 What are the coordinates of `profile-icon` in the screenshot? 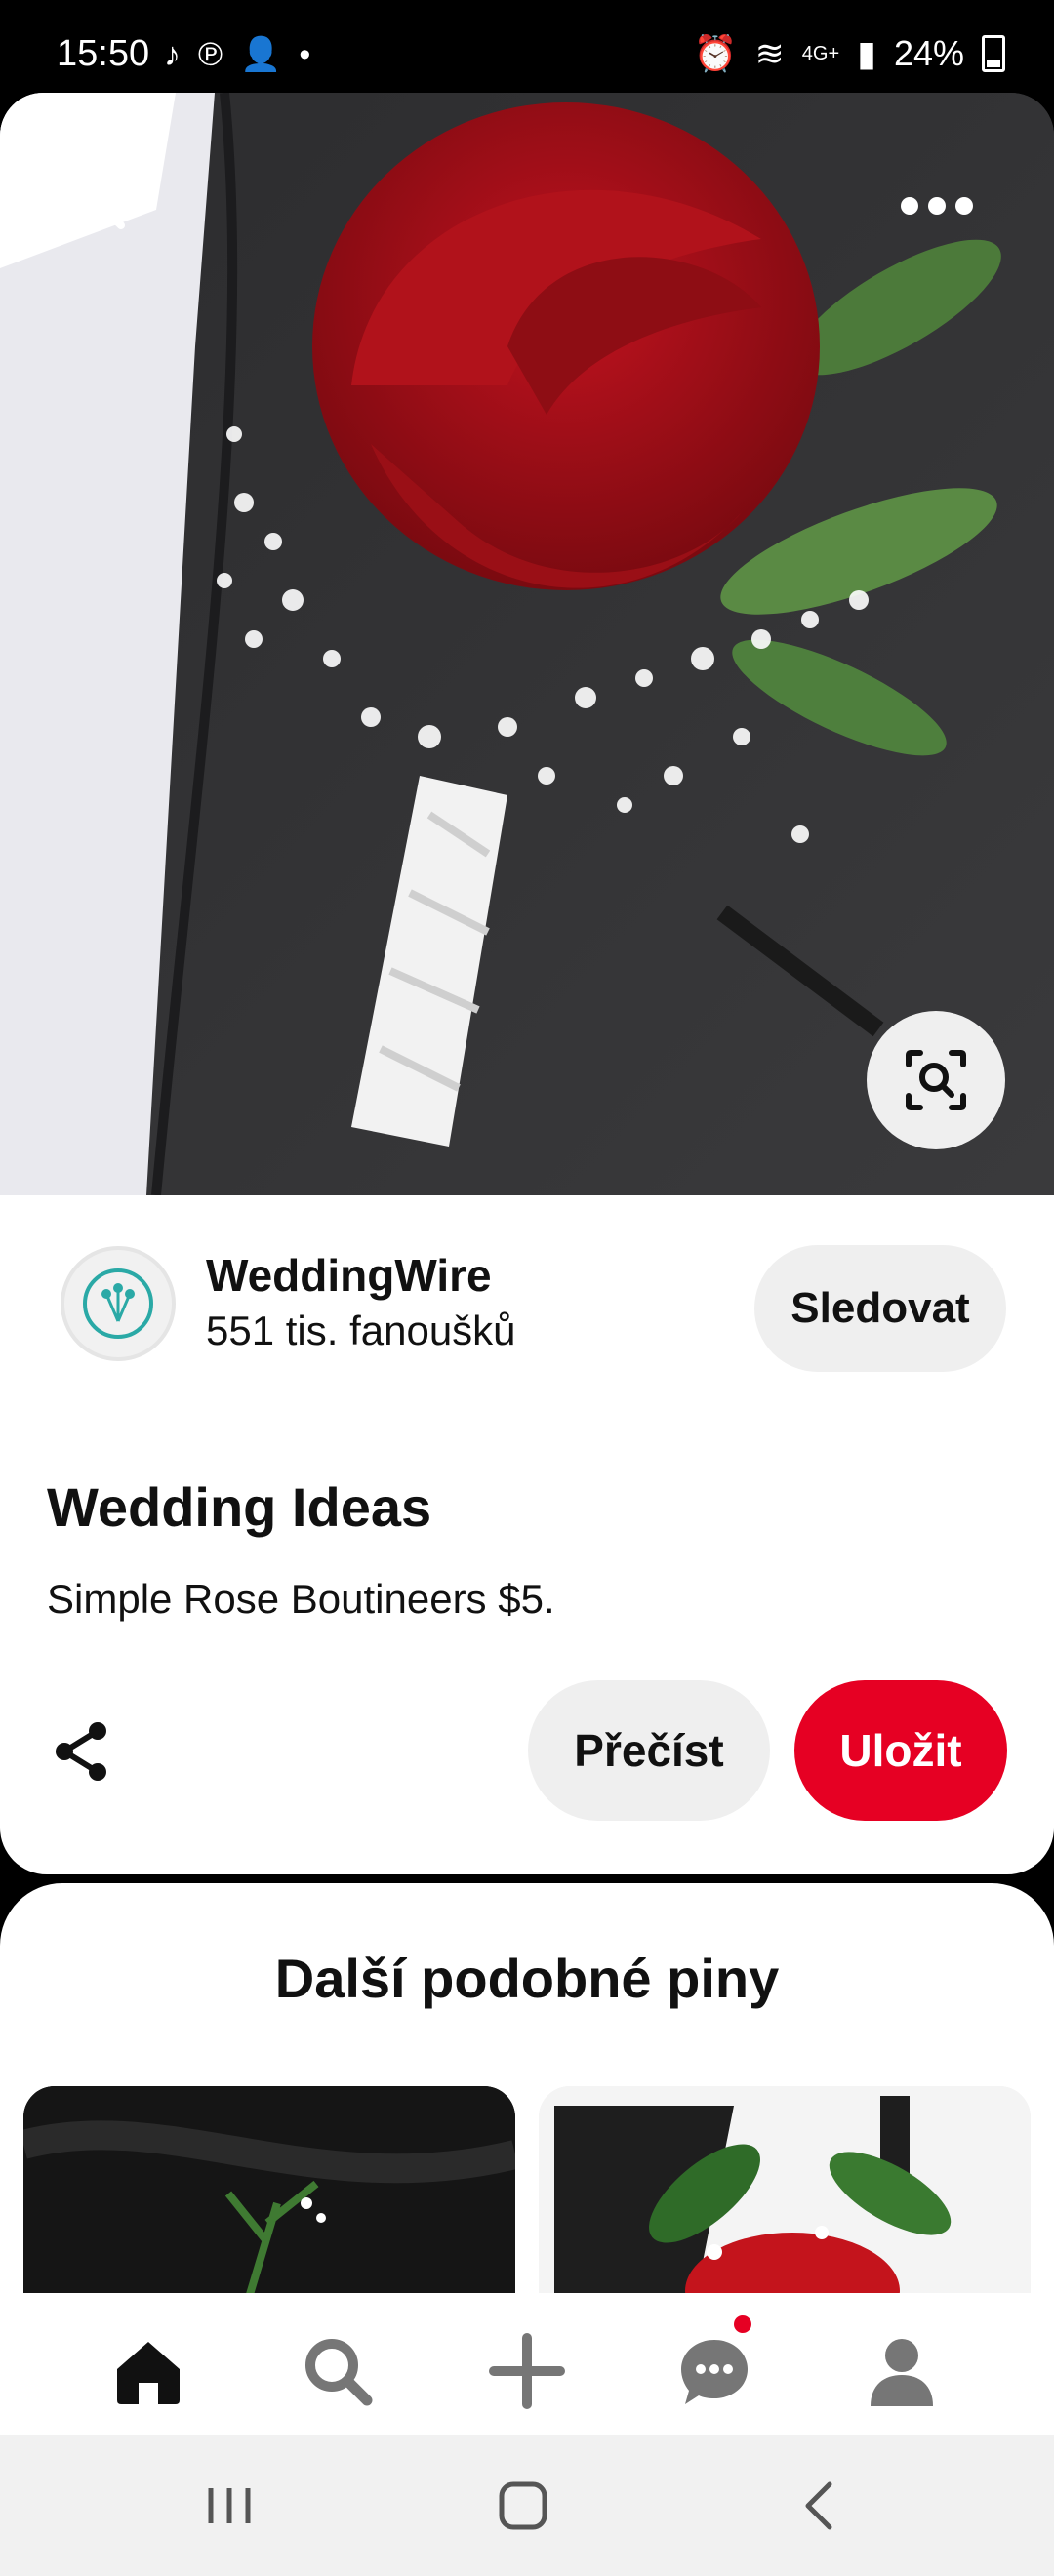 It's located at (902, 2372).